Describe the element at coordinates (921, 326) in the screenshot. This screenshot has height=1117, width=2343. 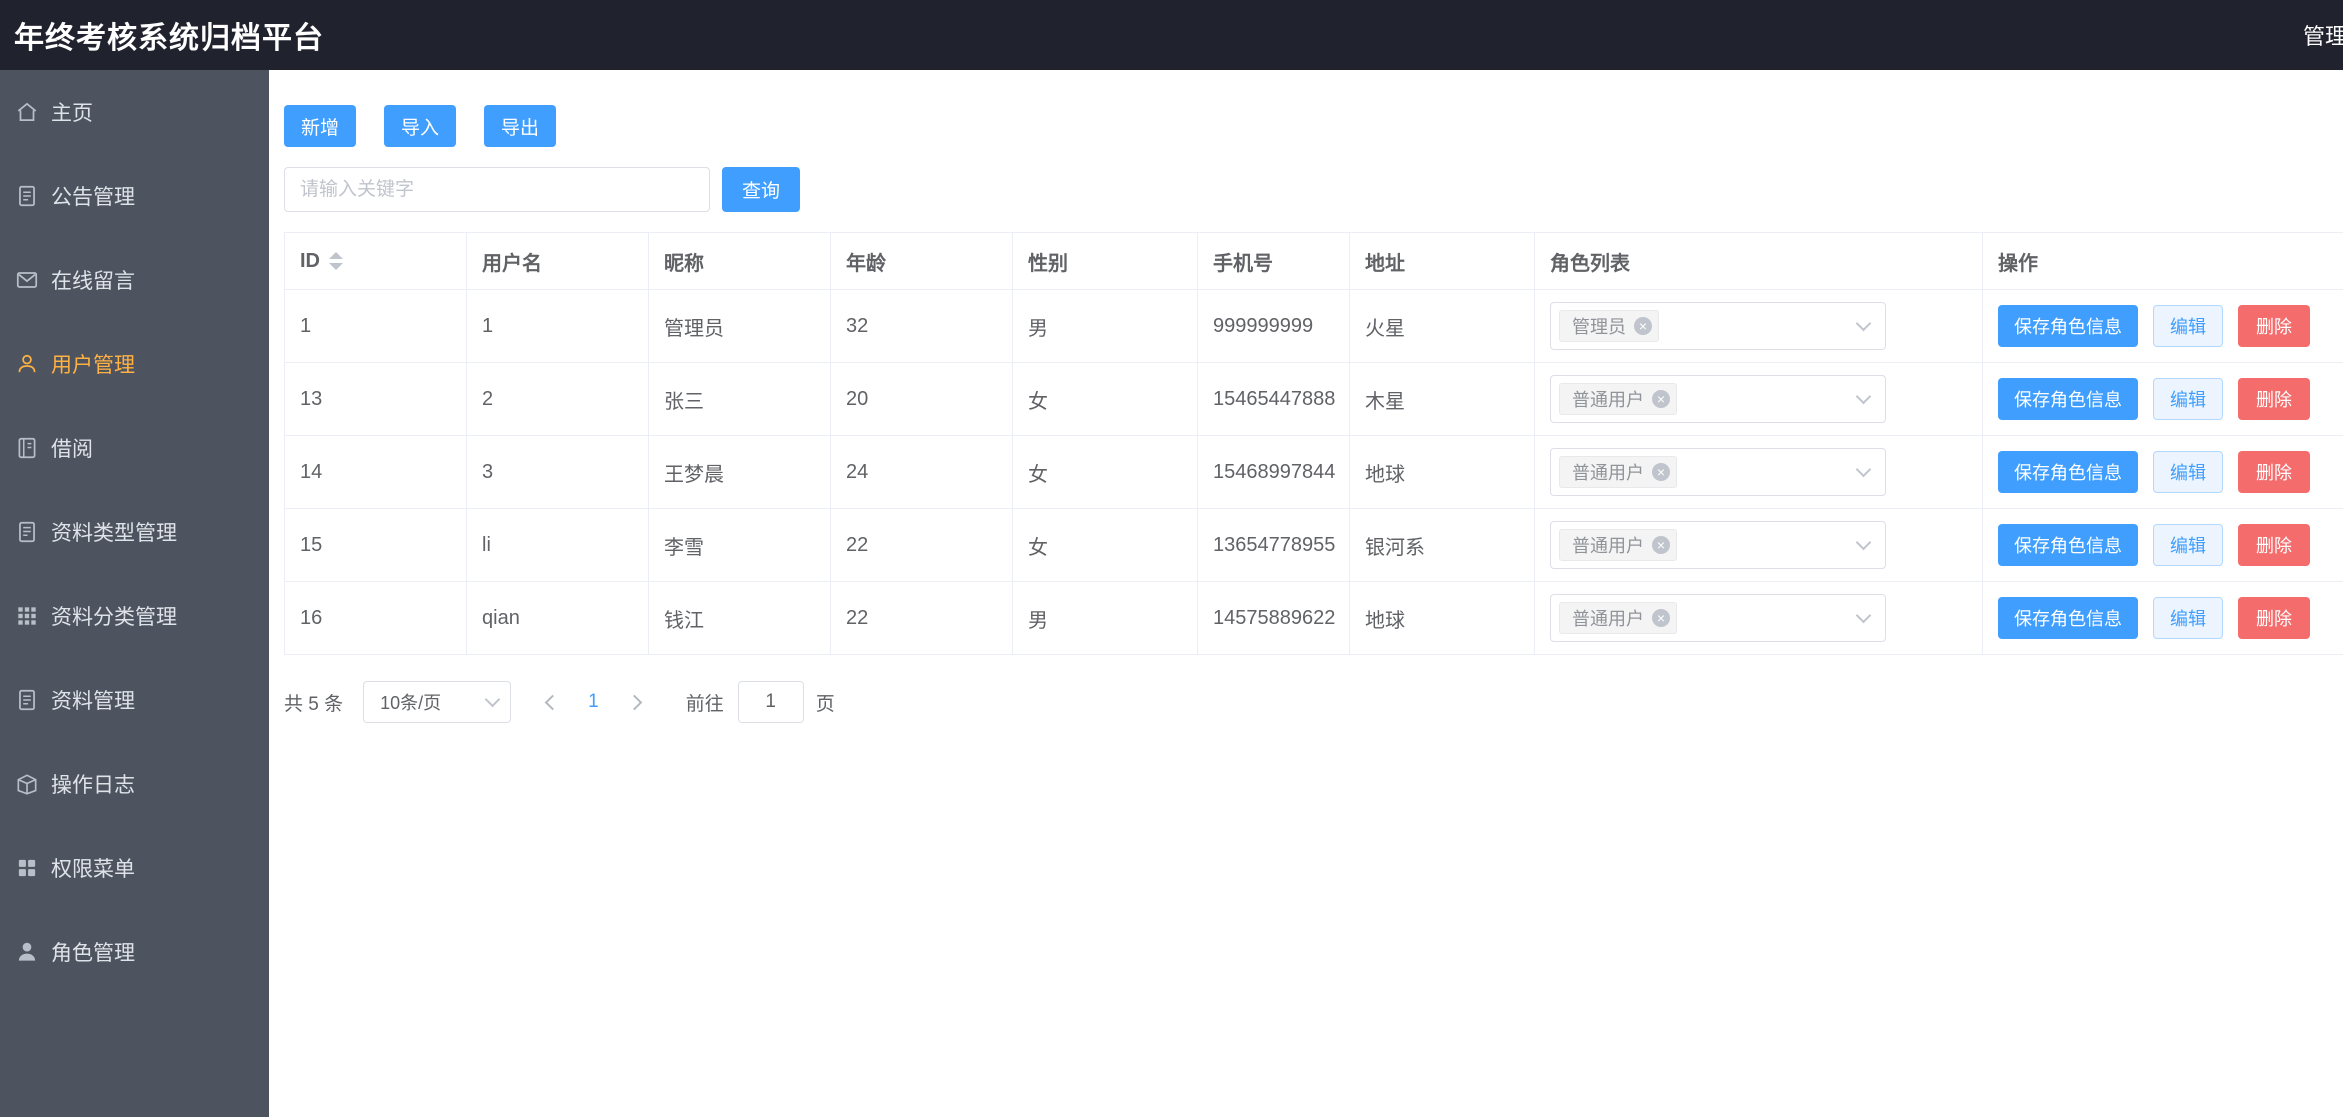
I see `cell-age: 32` at that location.